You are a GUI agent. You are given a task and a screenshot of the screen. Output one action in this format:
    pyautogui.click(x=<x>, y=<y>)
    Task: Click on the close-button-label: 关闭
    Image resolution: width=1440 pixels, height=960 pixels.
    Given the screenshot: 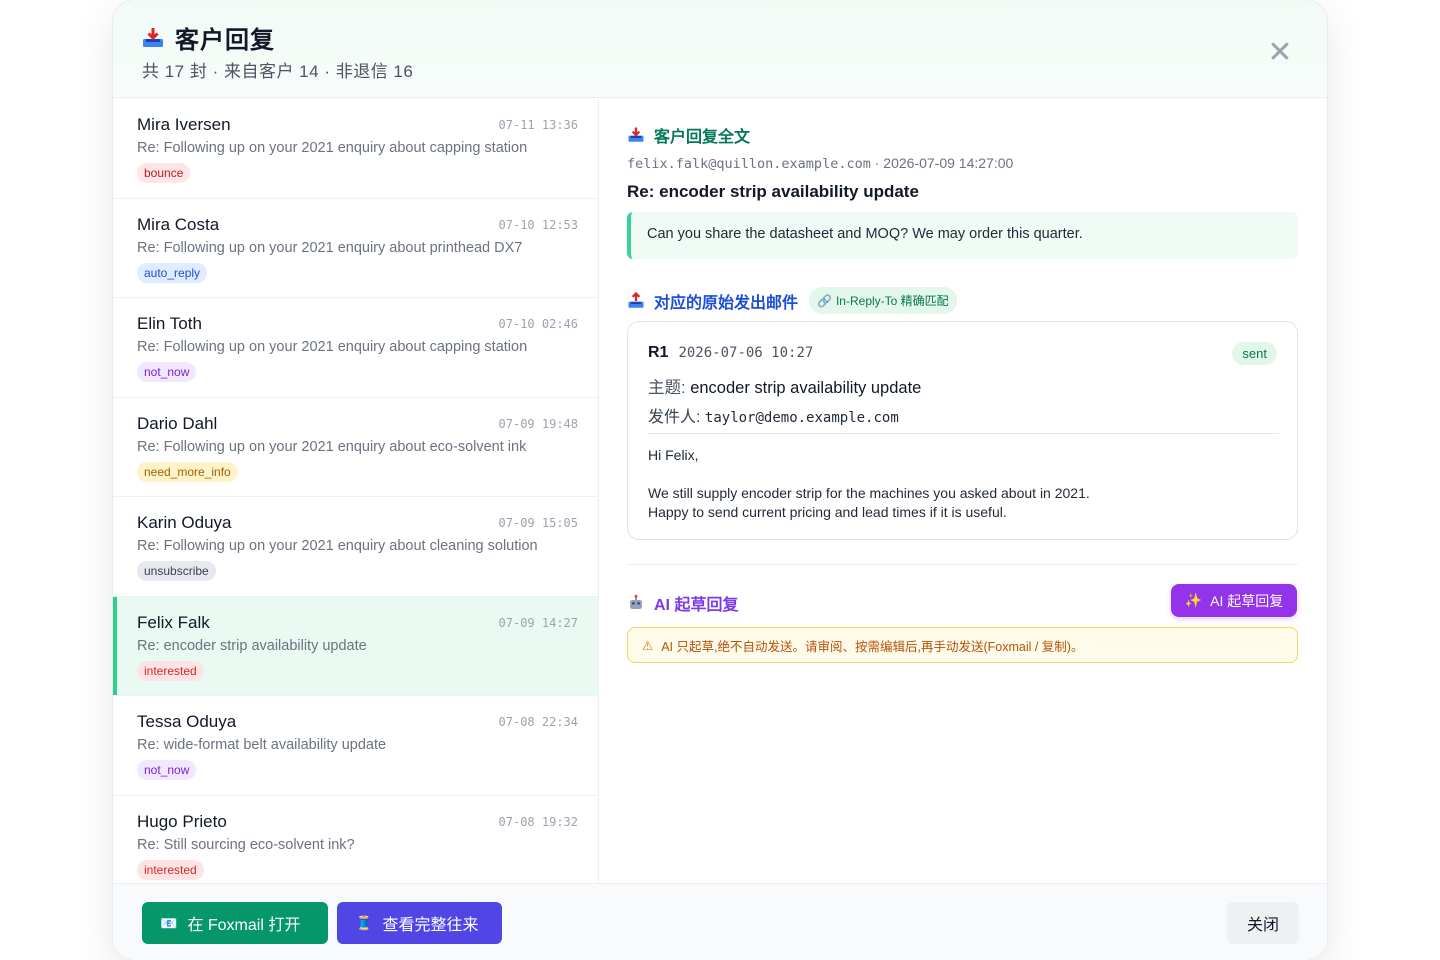 What is the action you would take?
    pyautogui.click(x=1262, y=925)
    